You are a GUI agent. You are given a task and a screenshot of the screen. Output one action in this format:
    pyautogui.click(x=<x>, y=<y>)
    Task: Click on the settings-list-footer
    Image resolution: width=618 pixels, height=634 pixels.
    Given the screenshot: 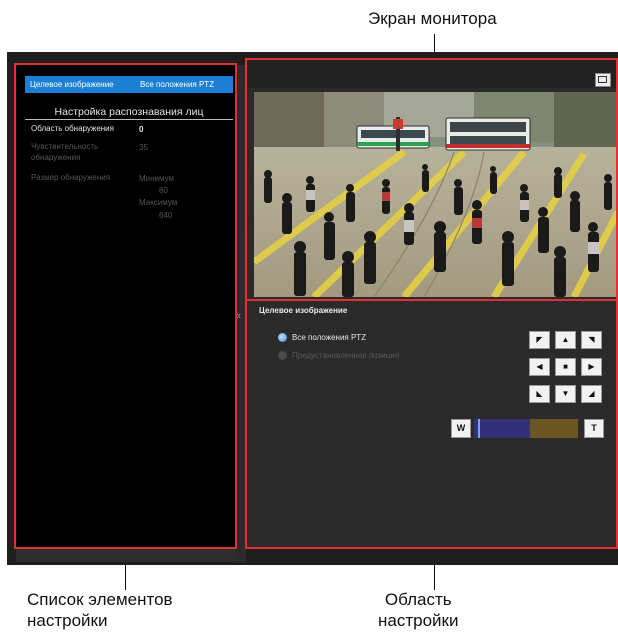 What is the action you would take?
    pyautogui.click(x=125, y=555)
    